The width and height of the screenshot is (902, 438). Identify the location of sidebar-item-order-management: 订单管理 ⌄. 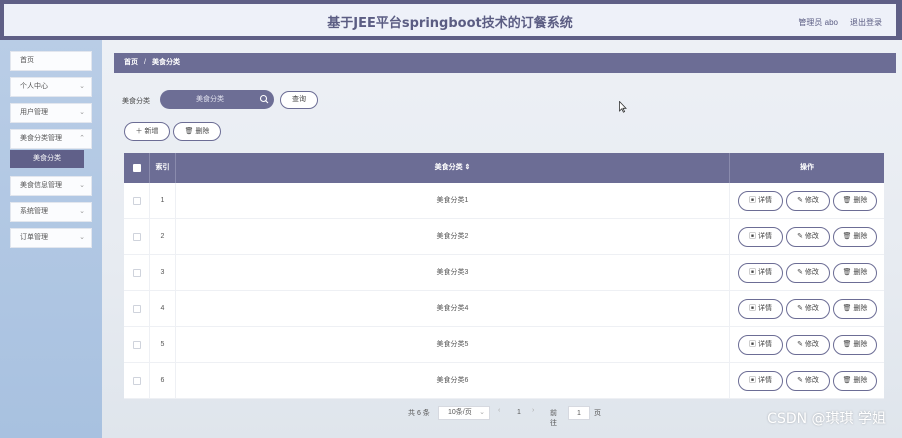
(51, 238).